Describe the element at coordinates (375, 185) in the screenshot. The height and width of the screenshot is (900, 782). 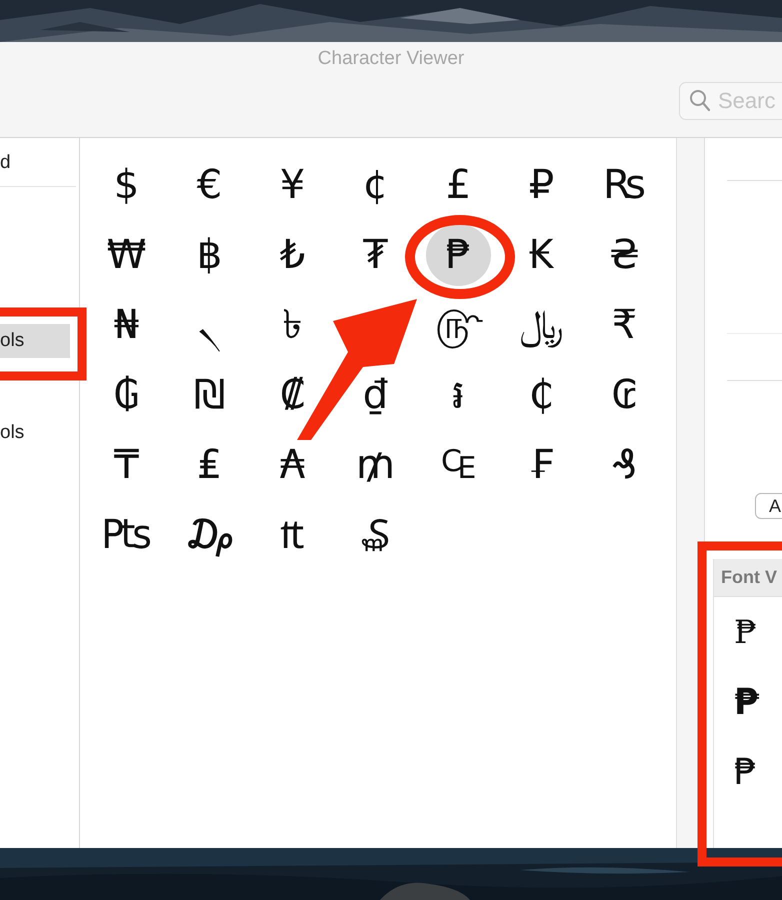
I see `character-cell: ¢` at that location.